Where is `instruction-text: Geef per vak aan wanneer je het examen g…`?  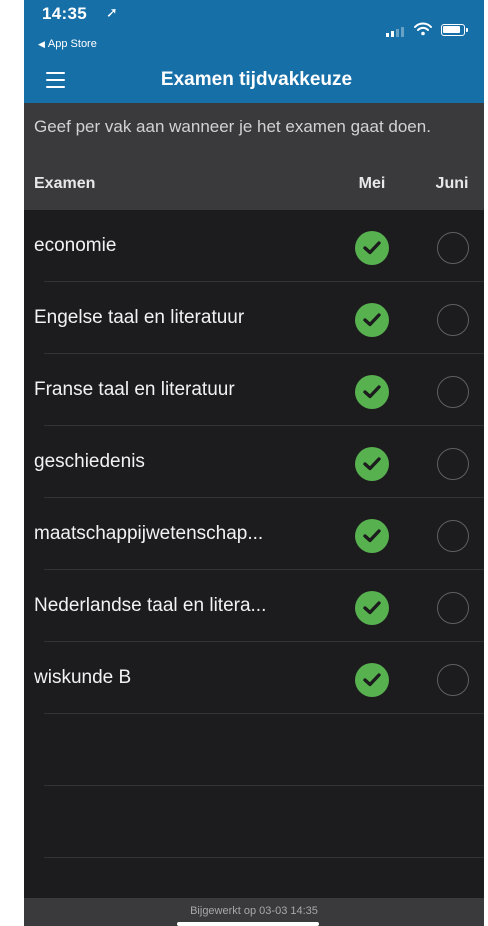 instruction-text: Geef per vak aan wanneer je het examen g… is located at coordinates (254, 128).